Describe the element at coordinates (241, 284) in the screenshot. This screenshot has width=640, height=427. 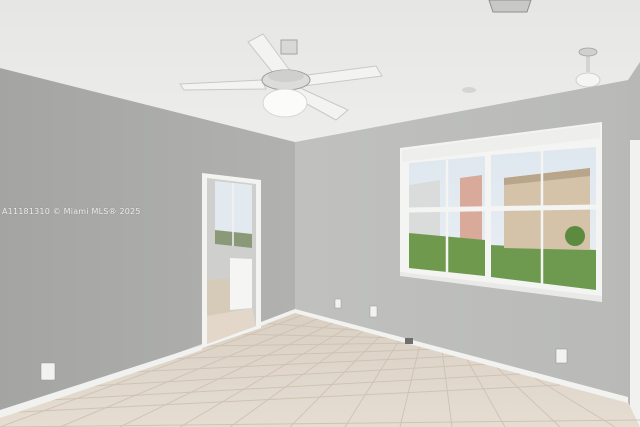
I see `bathroom-vanity` at that location.